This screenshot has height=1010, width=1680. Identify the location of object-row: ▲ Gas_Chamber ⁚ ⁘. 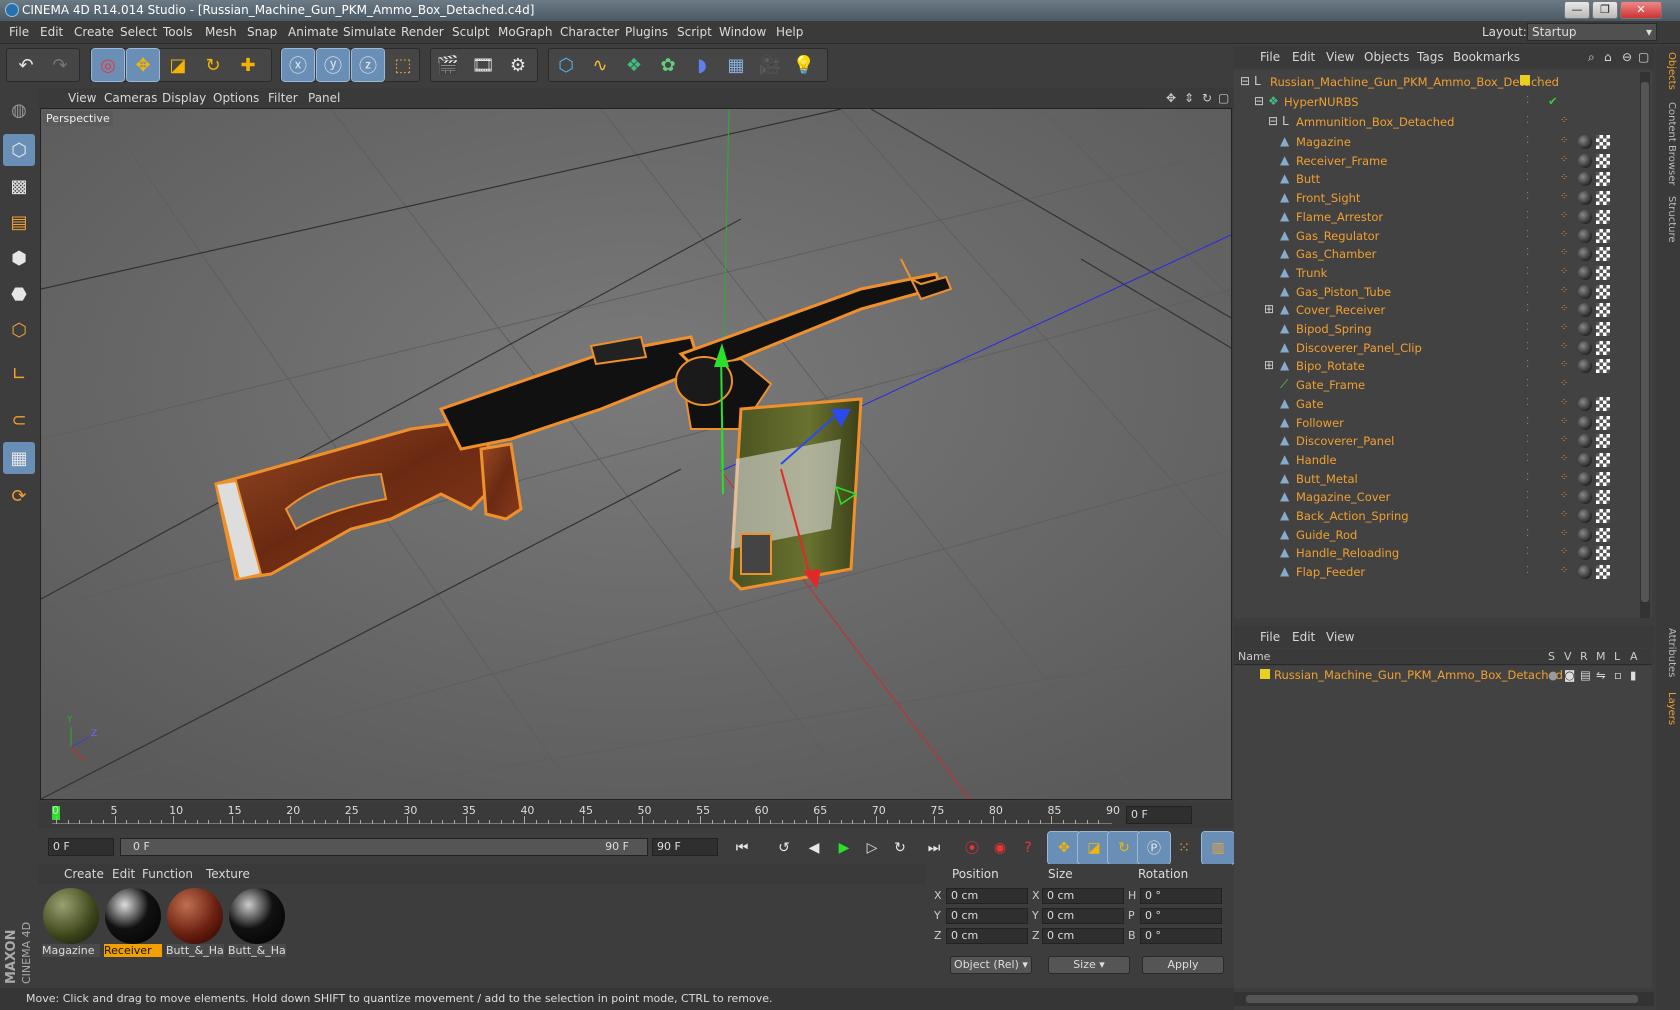
(1443, 254).